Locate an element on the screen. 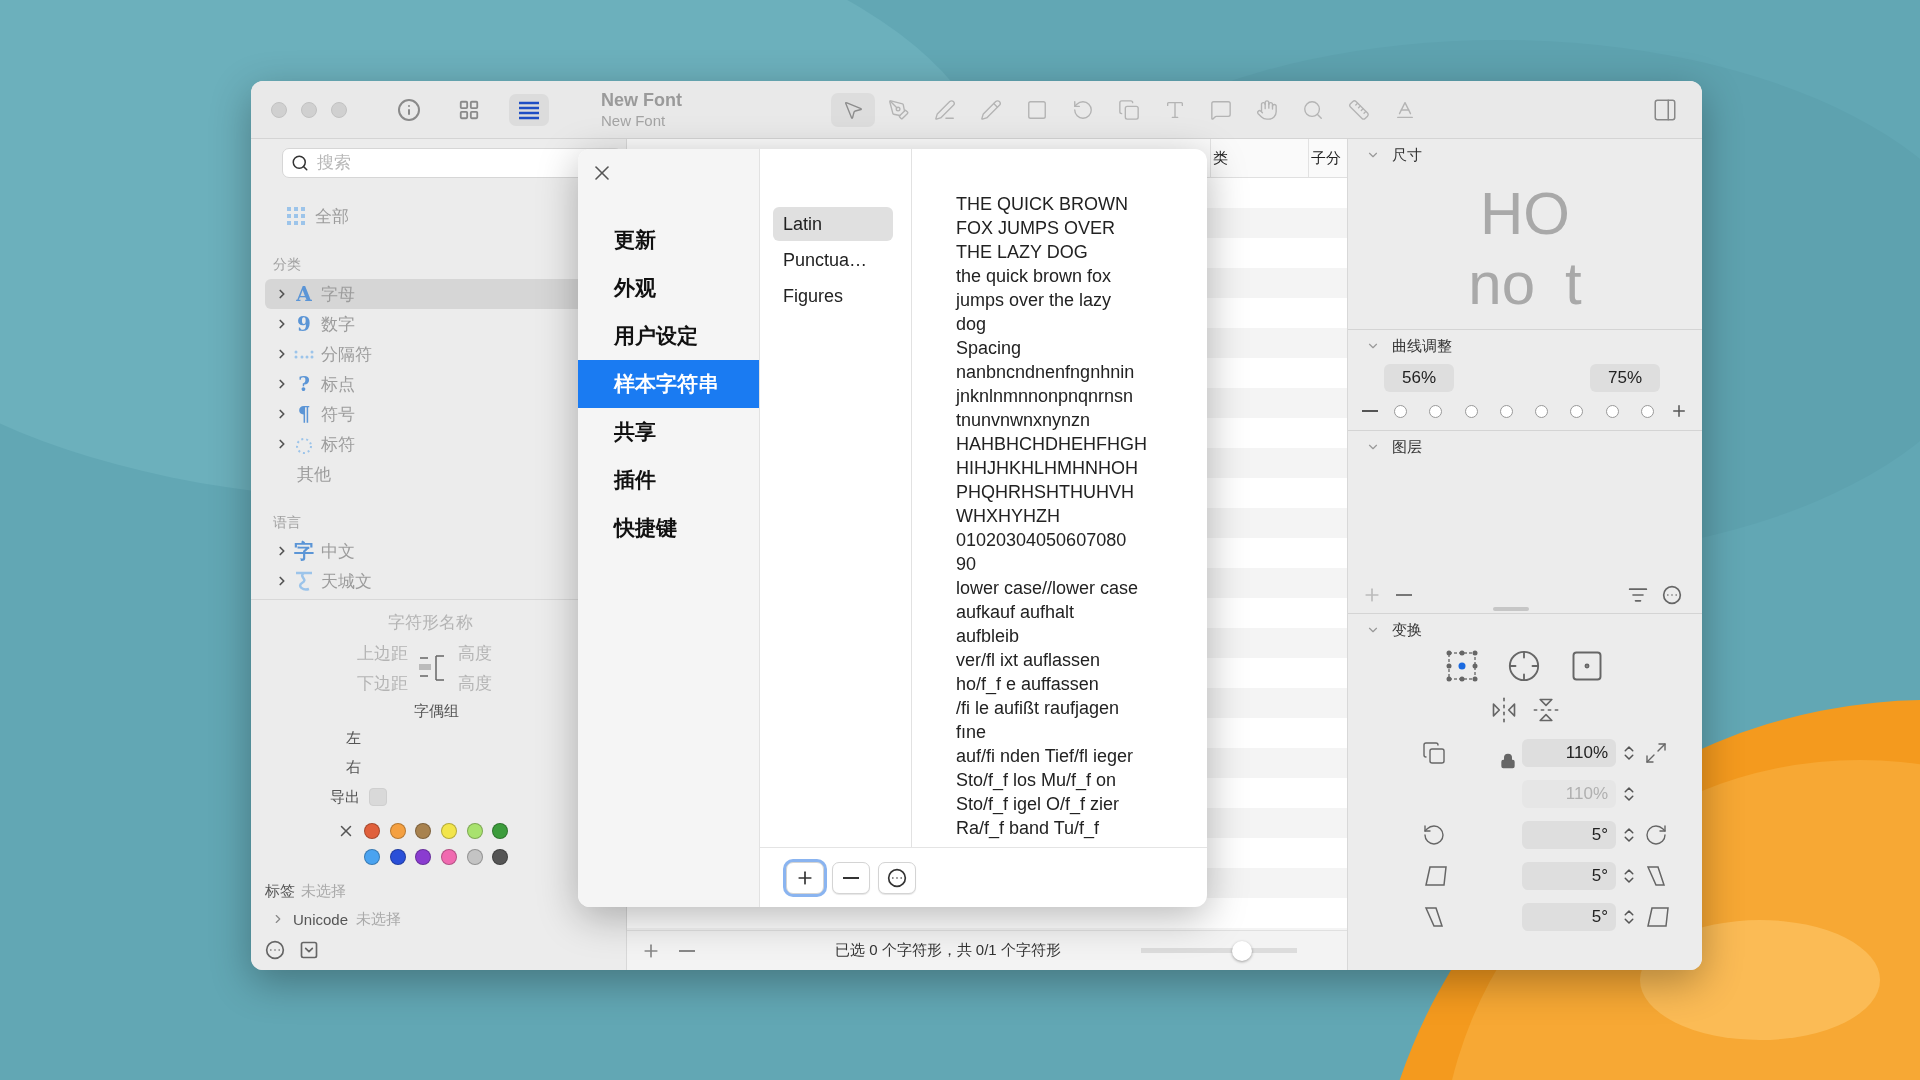 The image size is (1920, 1080). tool-button is located at coordinates (853, 109).